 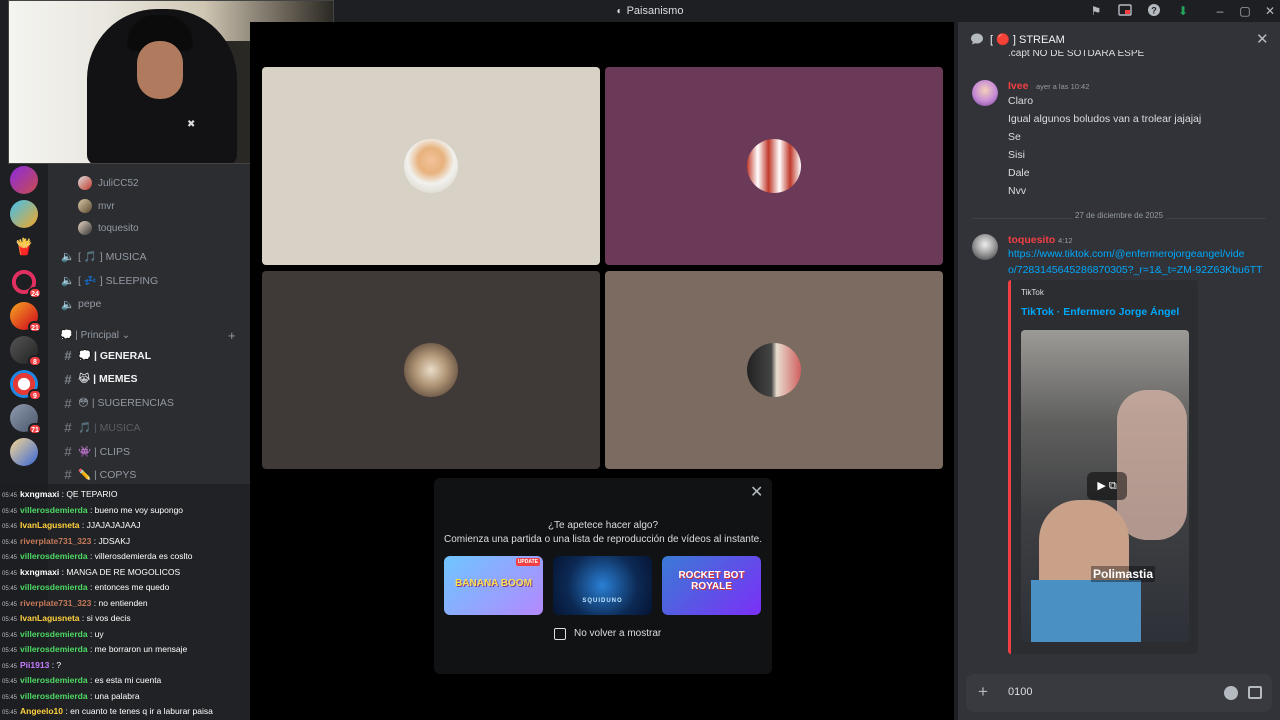 What do you see at coordinates (151, 474) in the screenshot?
I see `text-channel-copys: # ✏️ | COPYS` at bounding box center [151, 474].